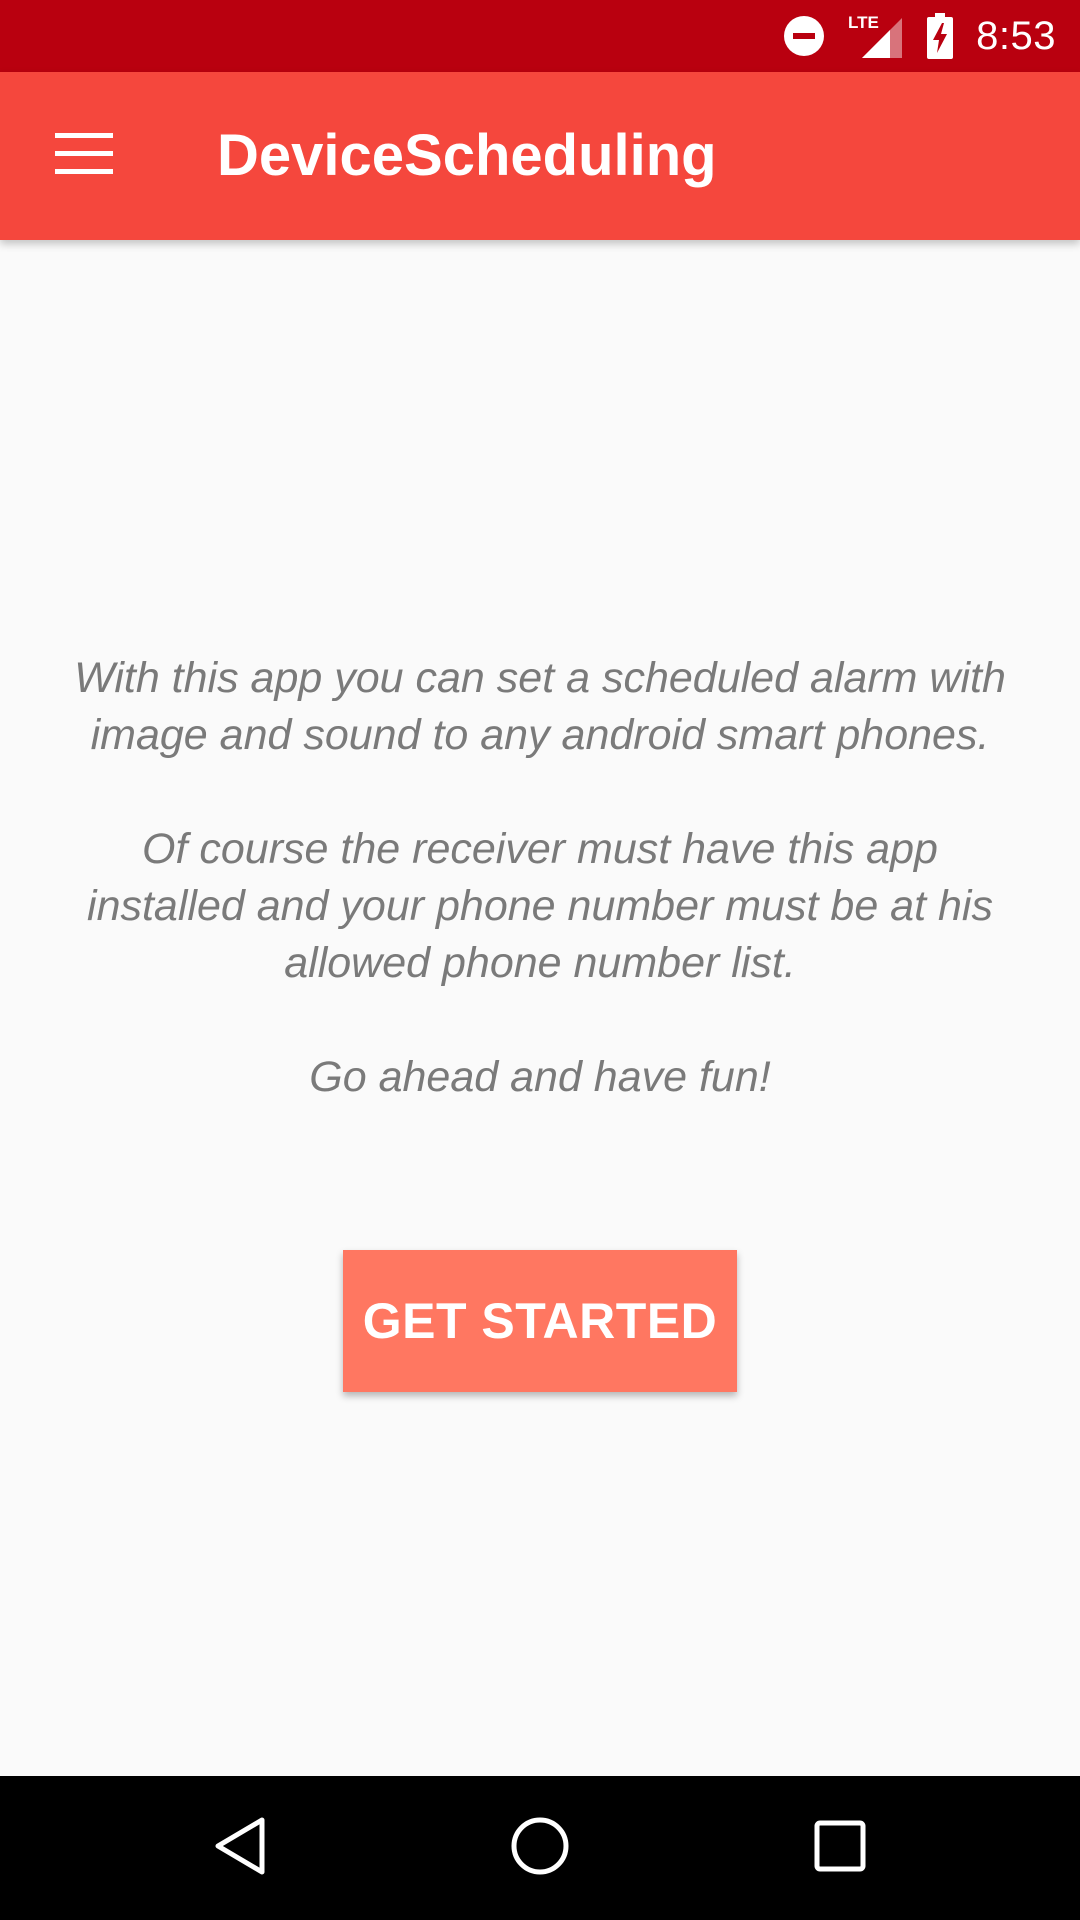 This screenshot has width=1080, height=1920. Describe the element at coordinates (940, 36) in the screenshot. I see `battery-charging-icon` at that location.